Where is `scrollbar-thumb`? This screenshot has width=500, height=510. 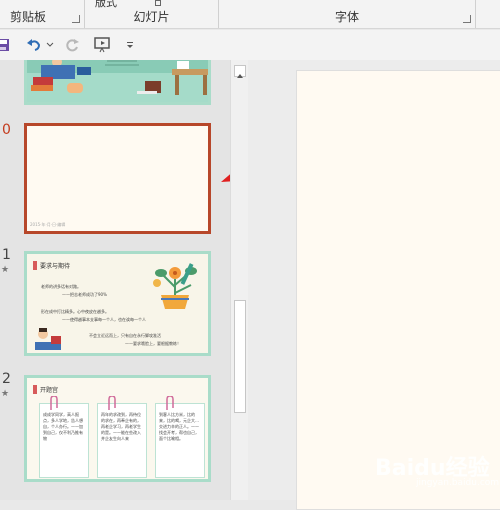 scrollbar-thumb is located at coordinates (240, 356).